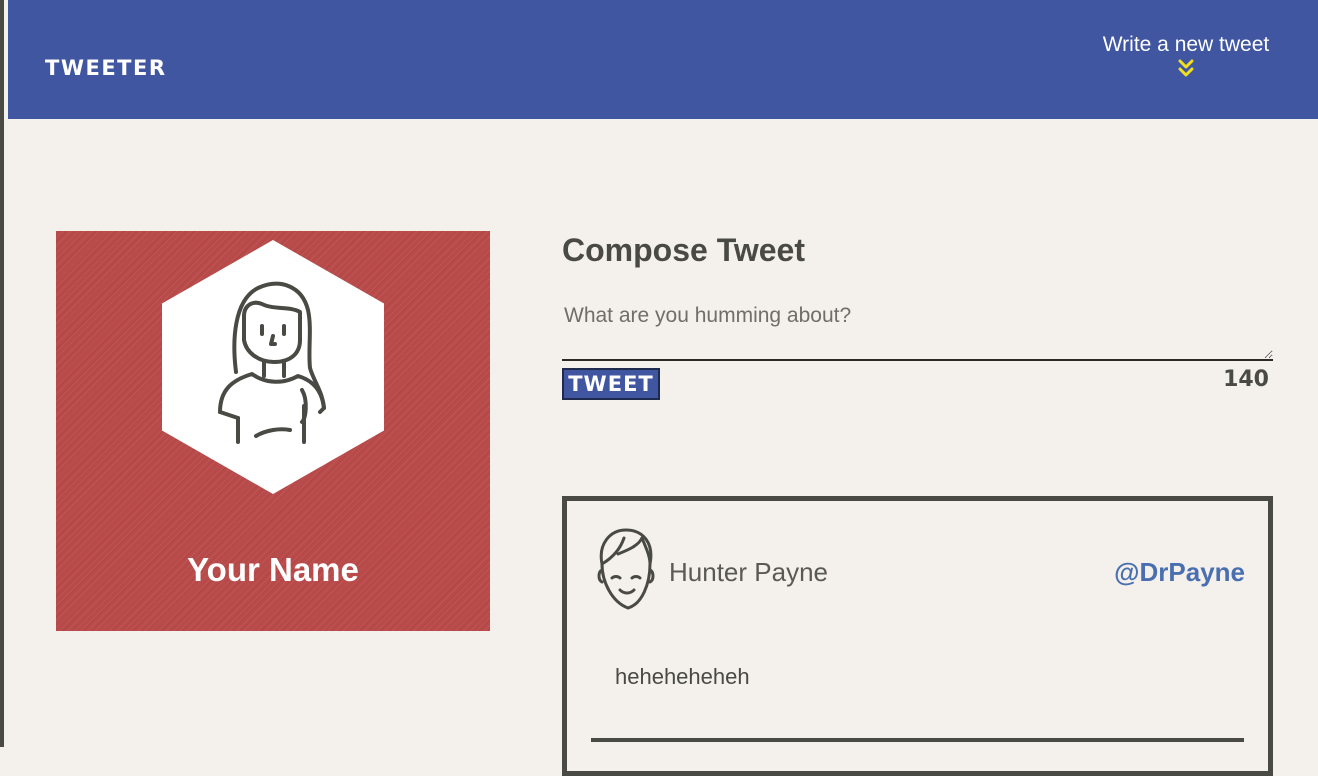  I want to click on profile-name: Your Name, so click(273, 569).